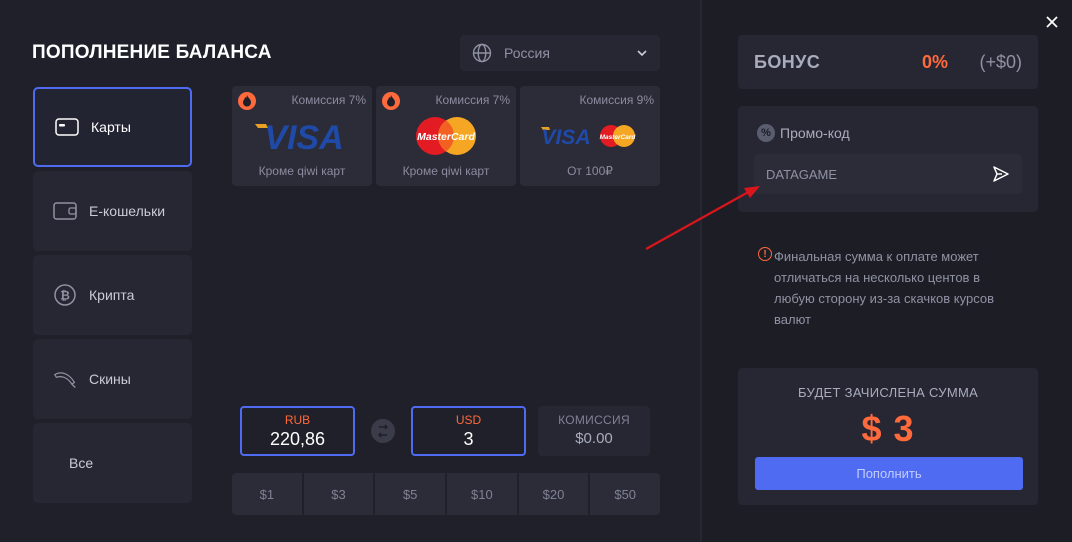 The image size is (1072, 542). I want to click on card-option-visa-mastercard: Комиссия 9% VISA MasterCard От 100₽, so click(590, 136).